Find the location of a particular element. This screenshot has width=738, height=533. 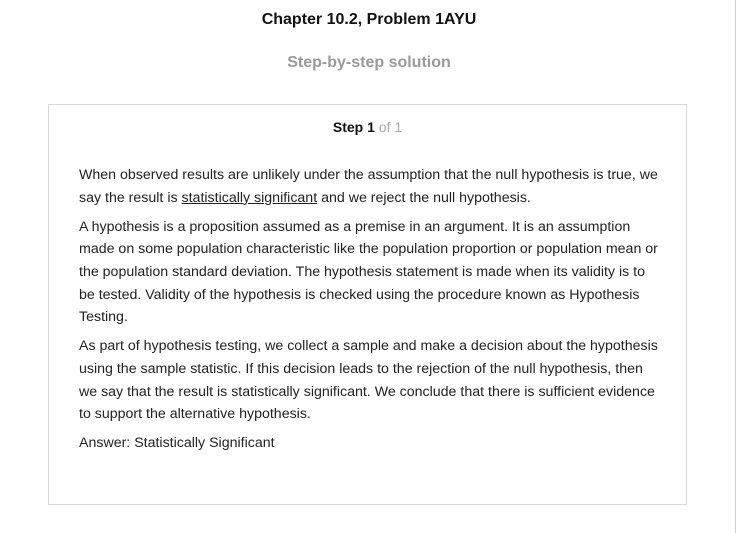

solution-subtitle: Step-by-step solution is located at coordinates (369, 62).